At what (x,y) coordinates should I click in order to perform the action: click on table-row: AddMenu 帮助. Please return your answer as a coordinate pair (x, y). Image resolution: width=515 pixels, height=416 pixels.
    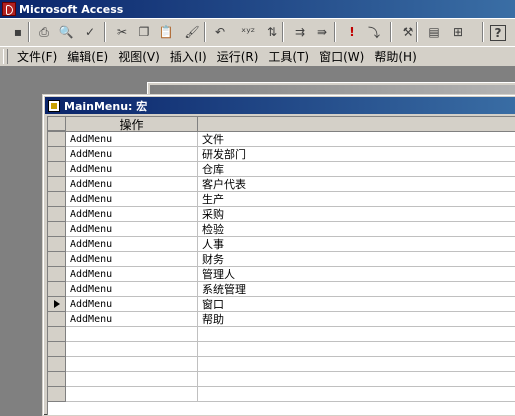
    Looking at the image, I should click on (281, 319).